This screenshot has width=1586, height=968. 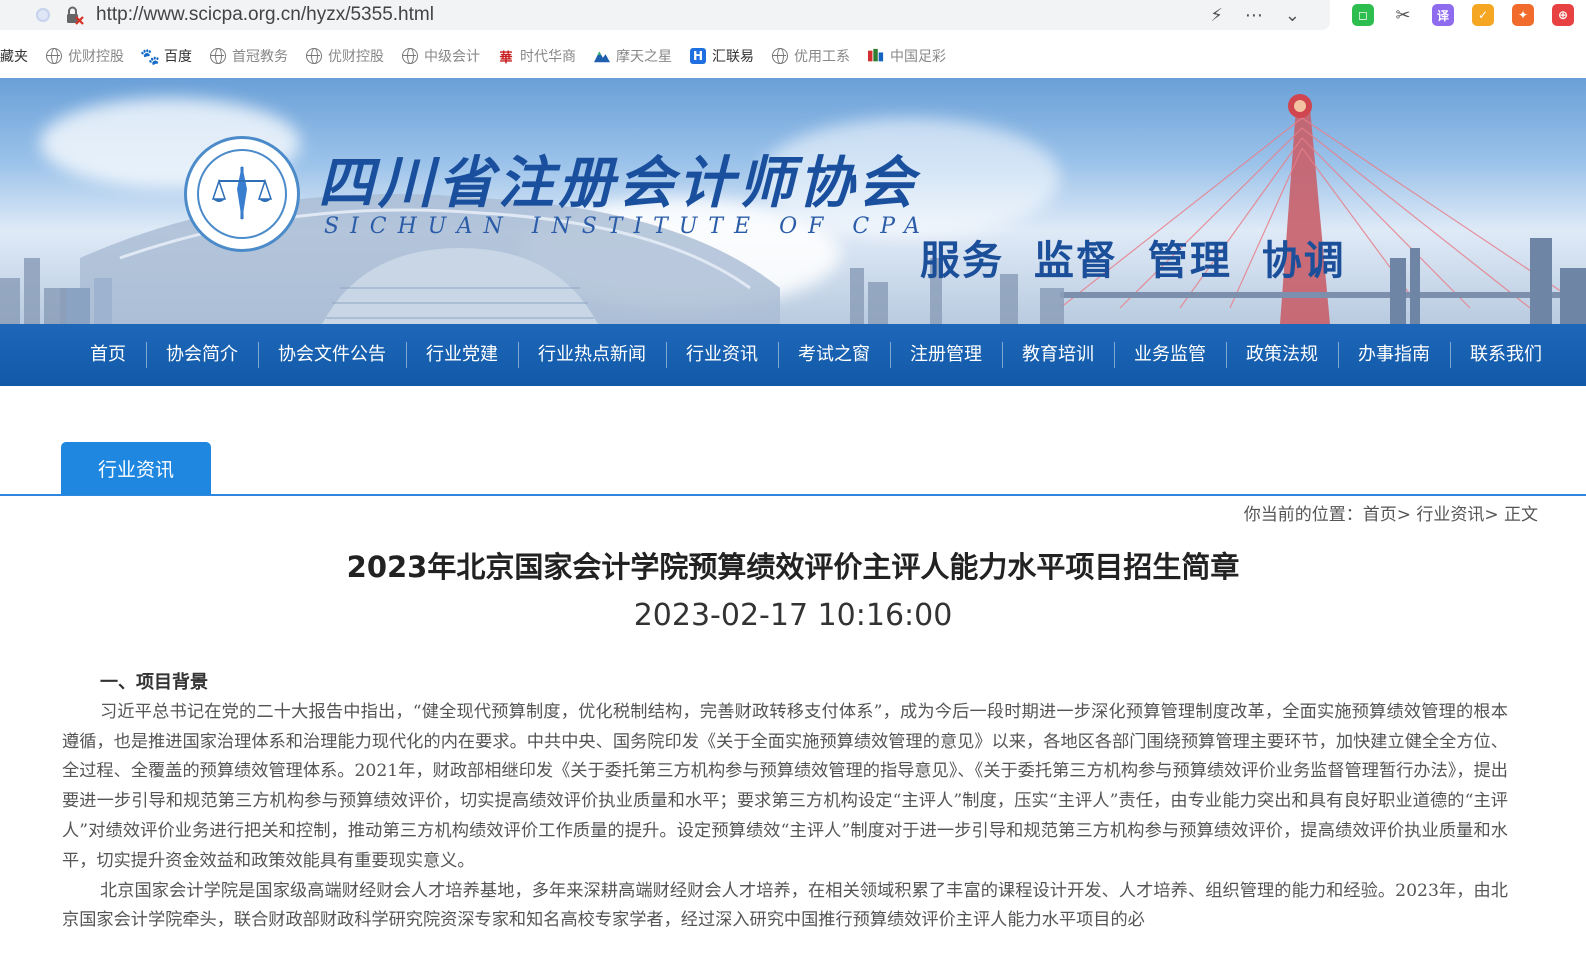 What do you see at coordinates (946, 355) in the screenshot?
I see `nav-registration: 注册管理` at bounding box center [946, 355].